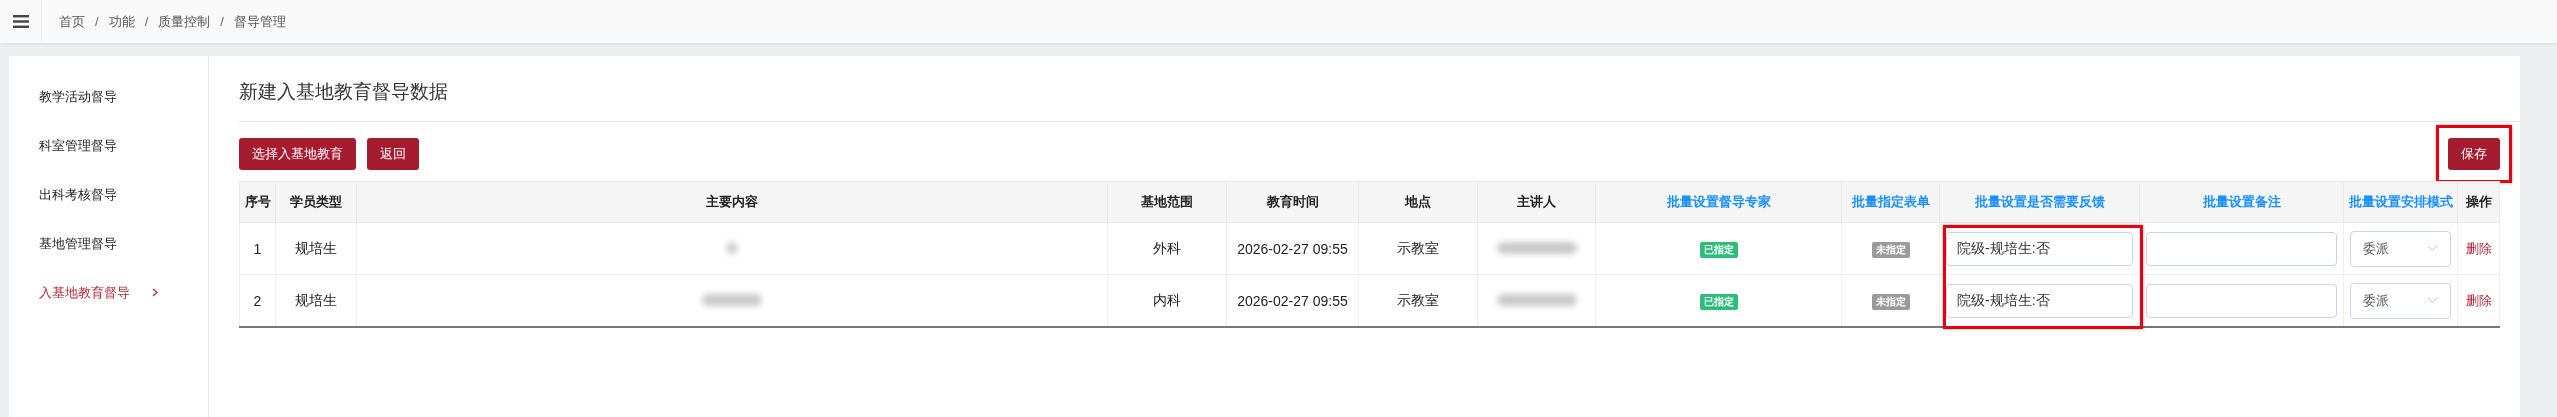 The height and width of the screenshot is (417, 2557). What do you see at coordinates (393, 154) in the screenshot?
I see `action-button: 返回` at bounding box center [393, 154].